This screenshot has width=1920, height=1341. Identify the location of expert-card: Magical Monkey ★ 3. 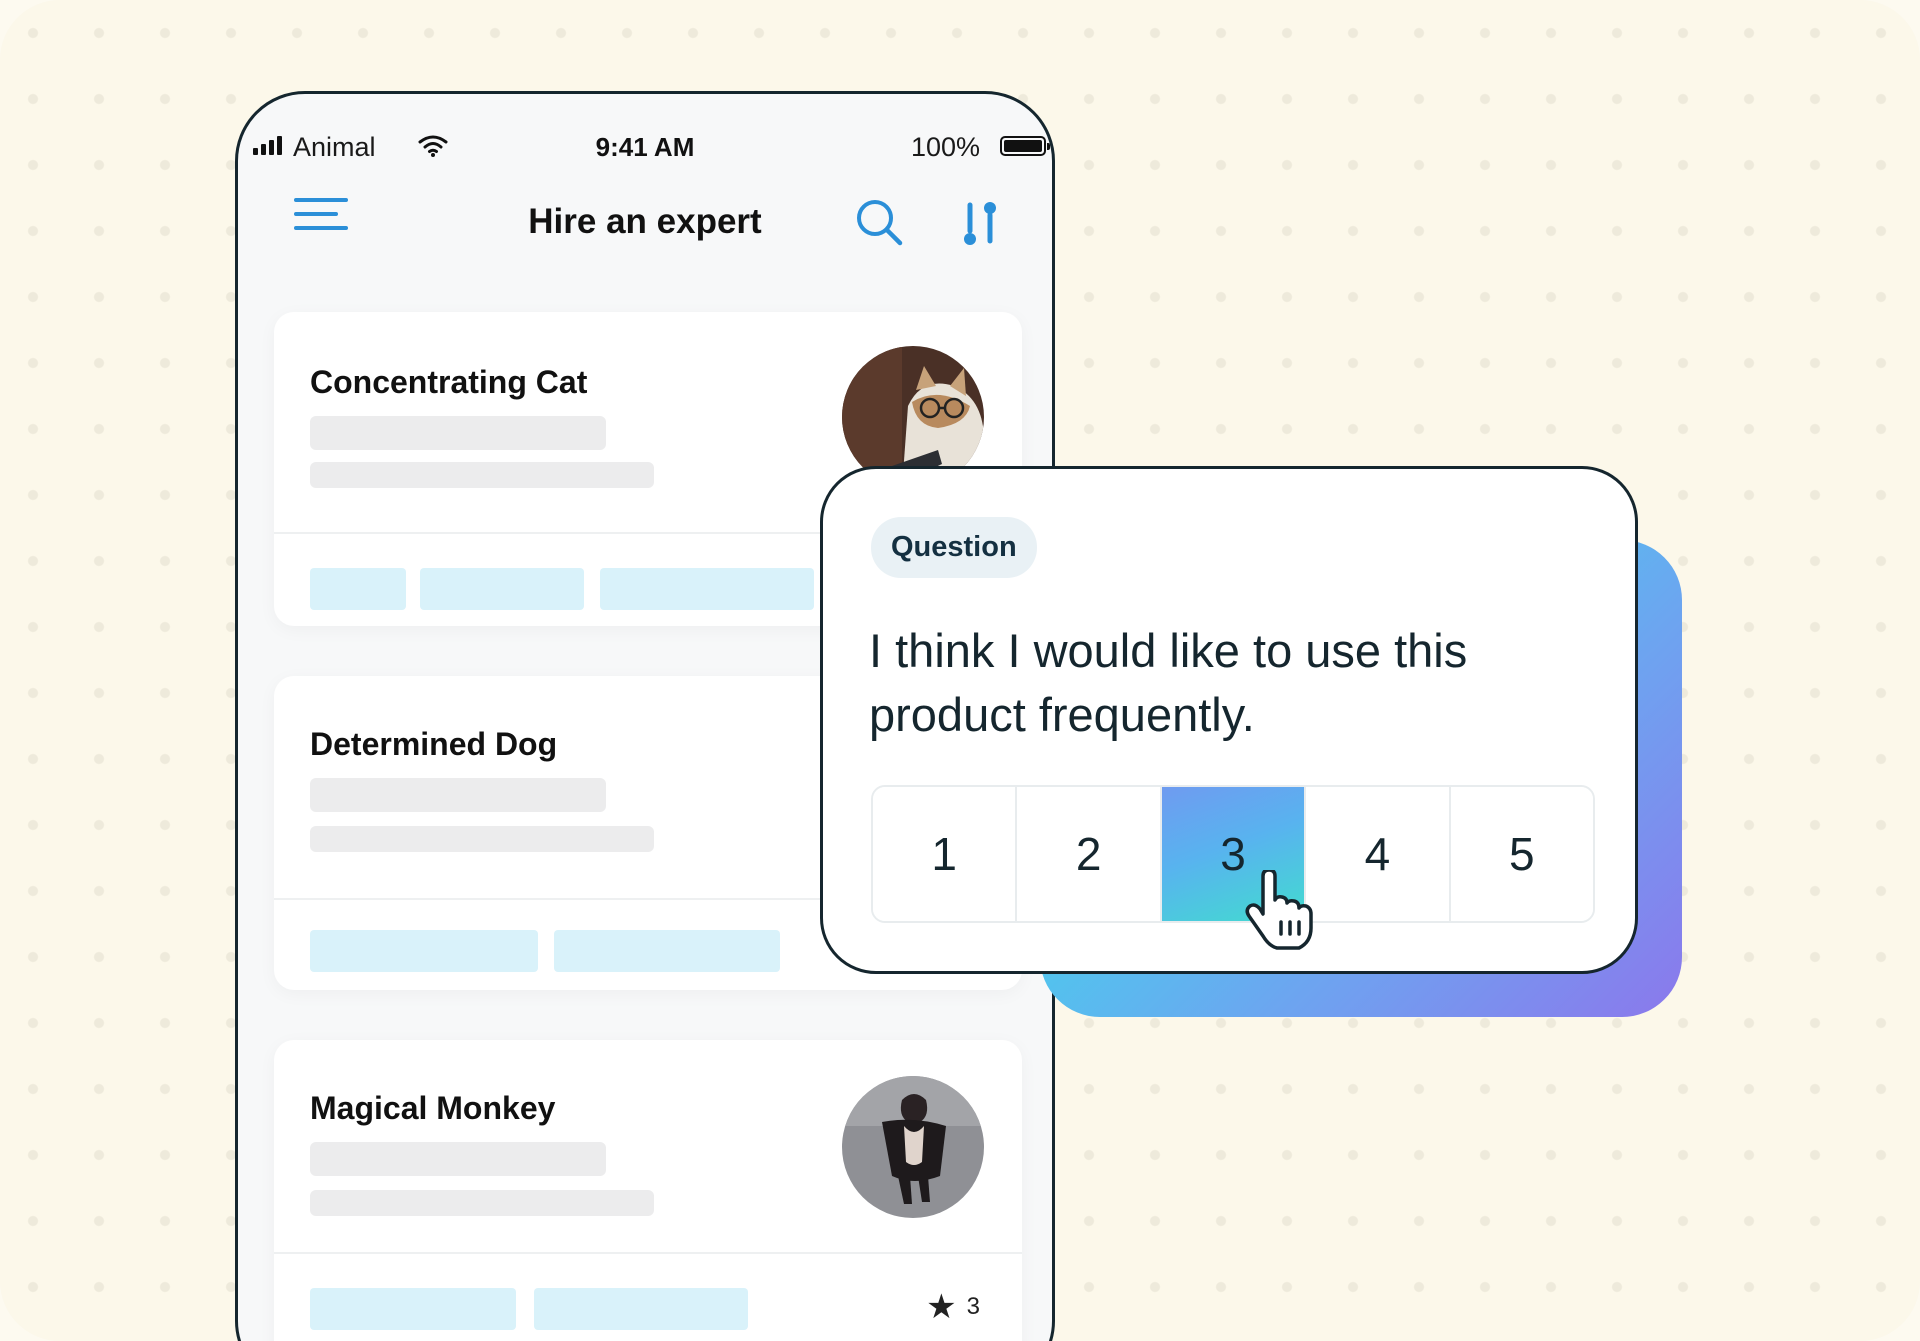
(648, 1190).